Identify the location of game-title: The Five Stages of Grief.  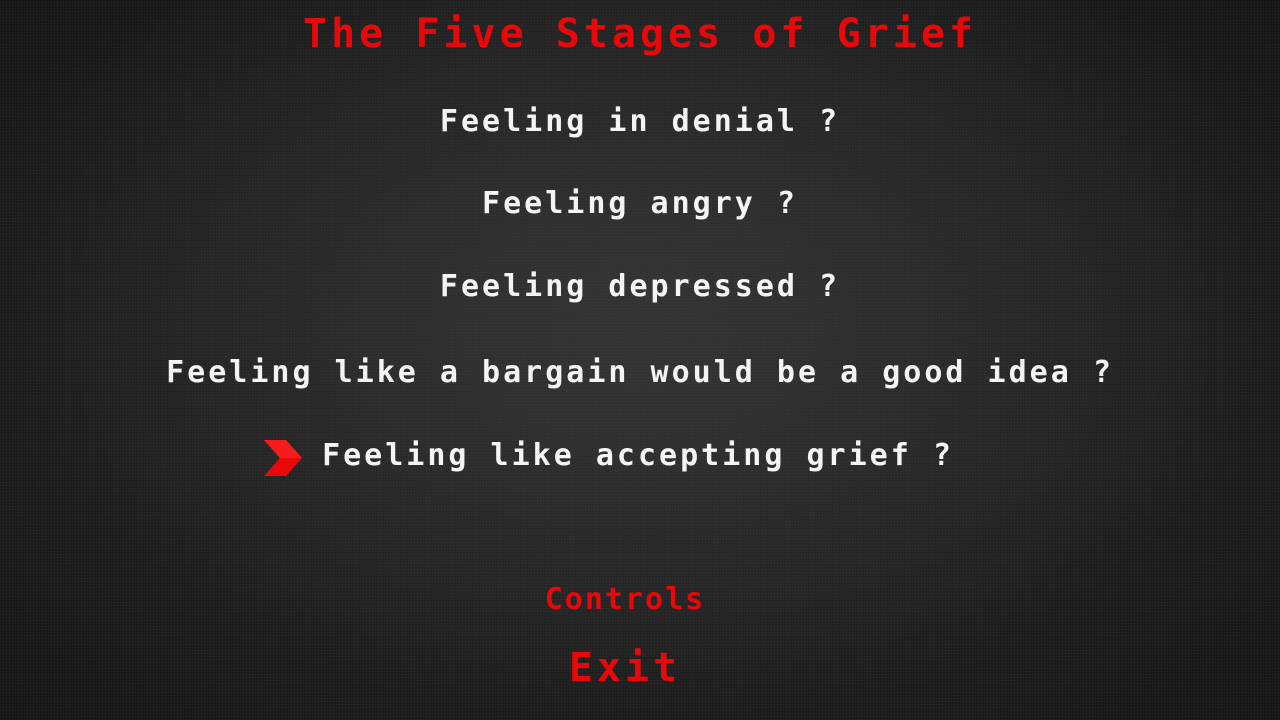
(640, 34).